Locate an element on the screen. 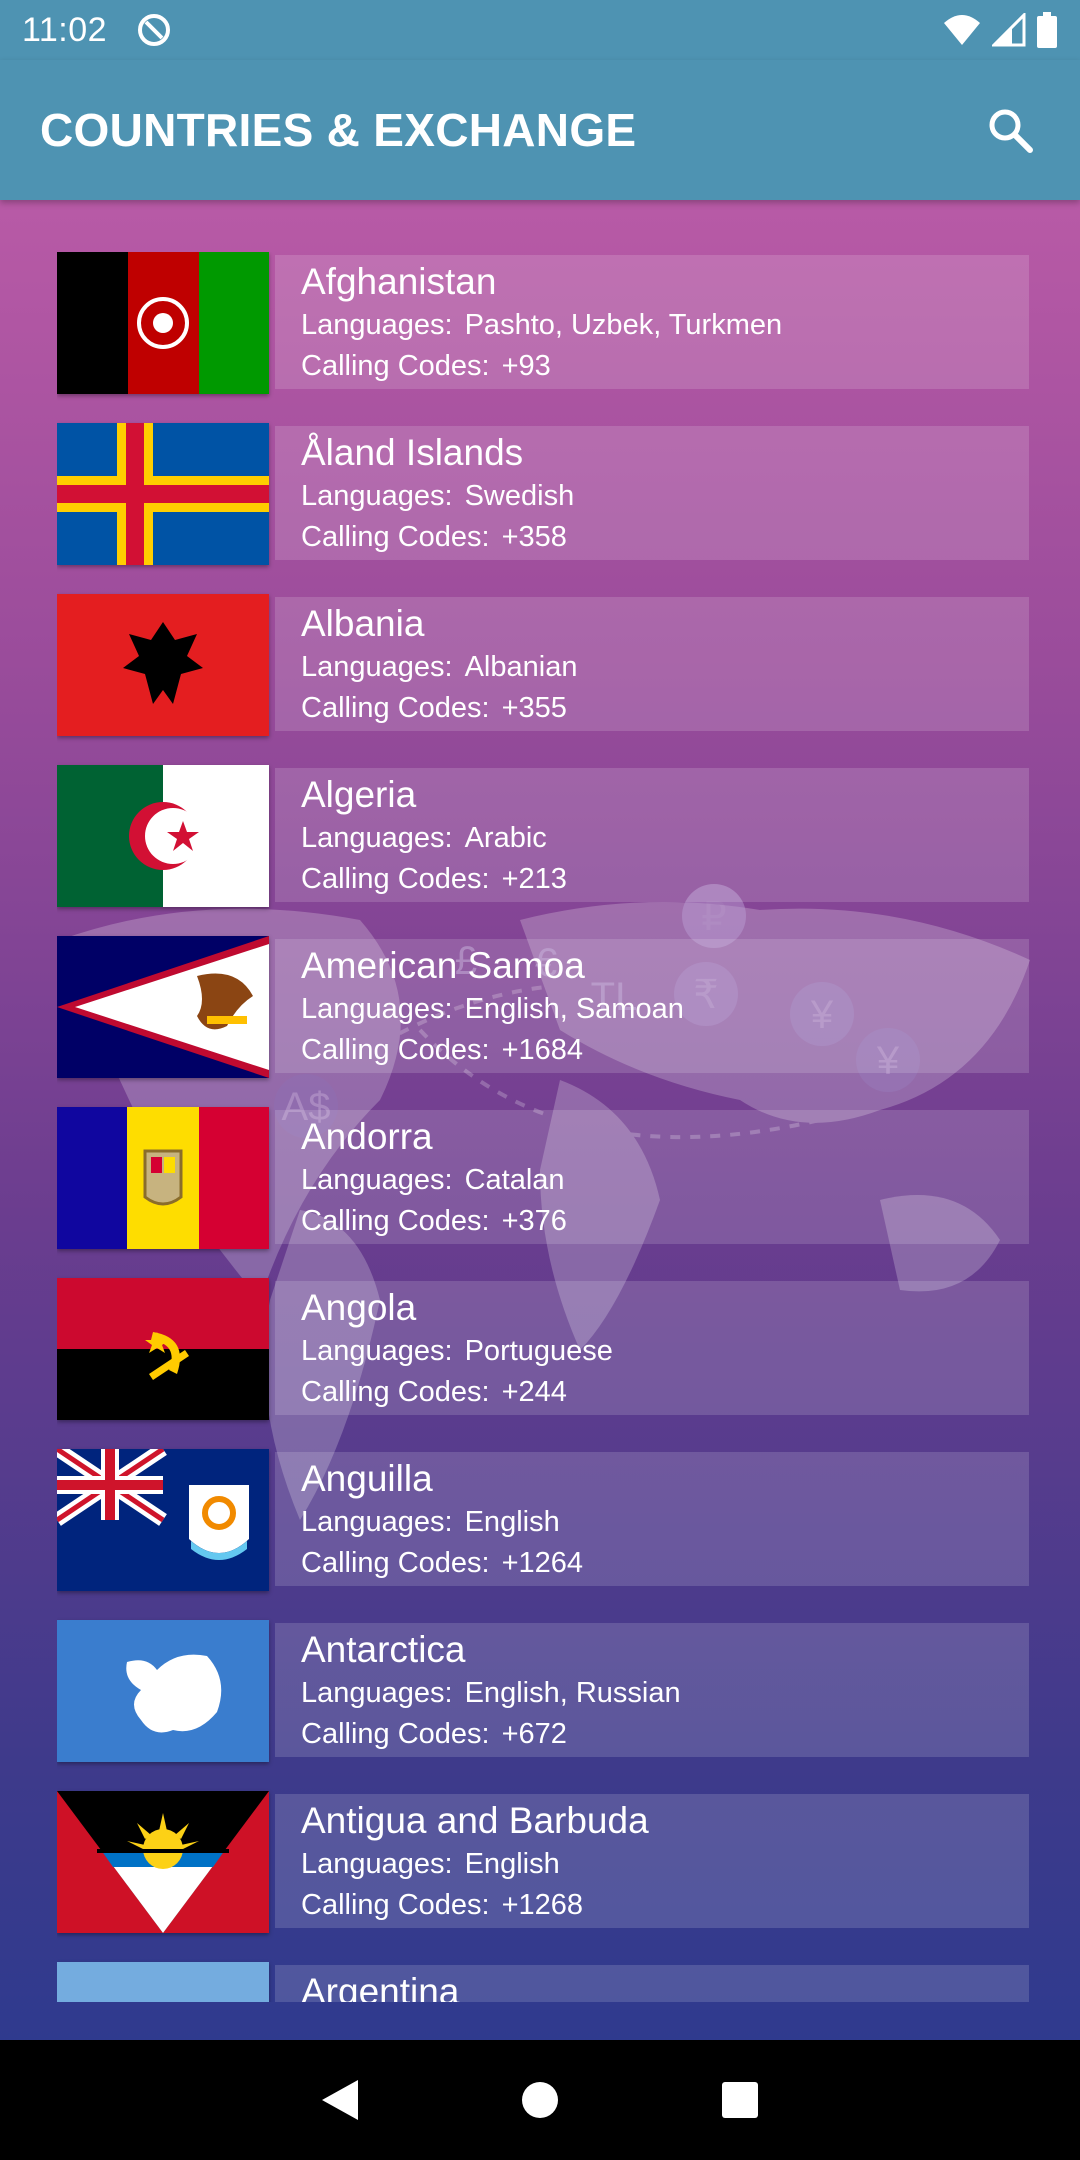 This screenshot has height=2160, width=1080. list-item: Argentina is located at coordinates (543, 1982).